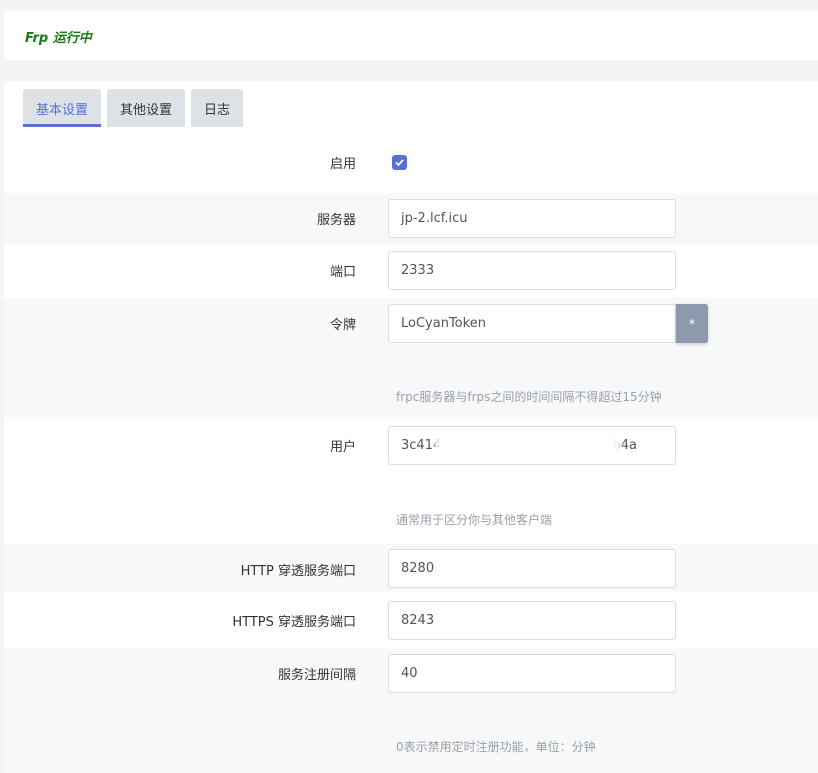  I want to click on row-https-port: HTTPS 穿透服务端口 8243, so click(411, 620).